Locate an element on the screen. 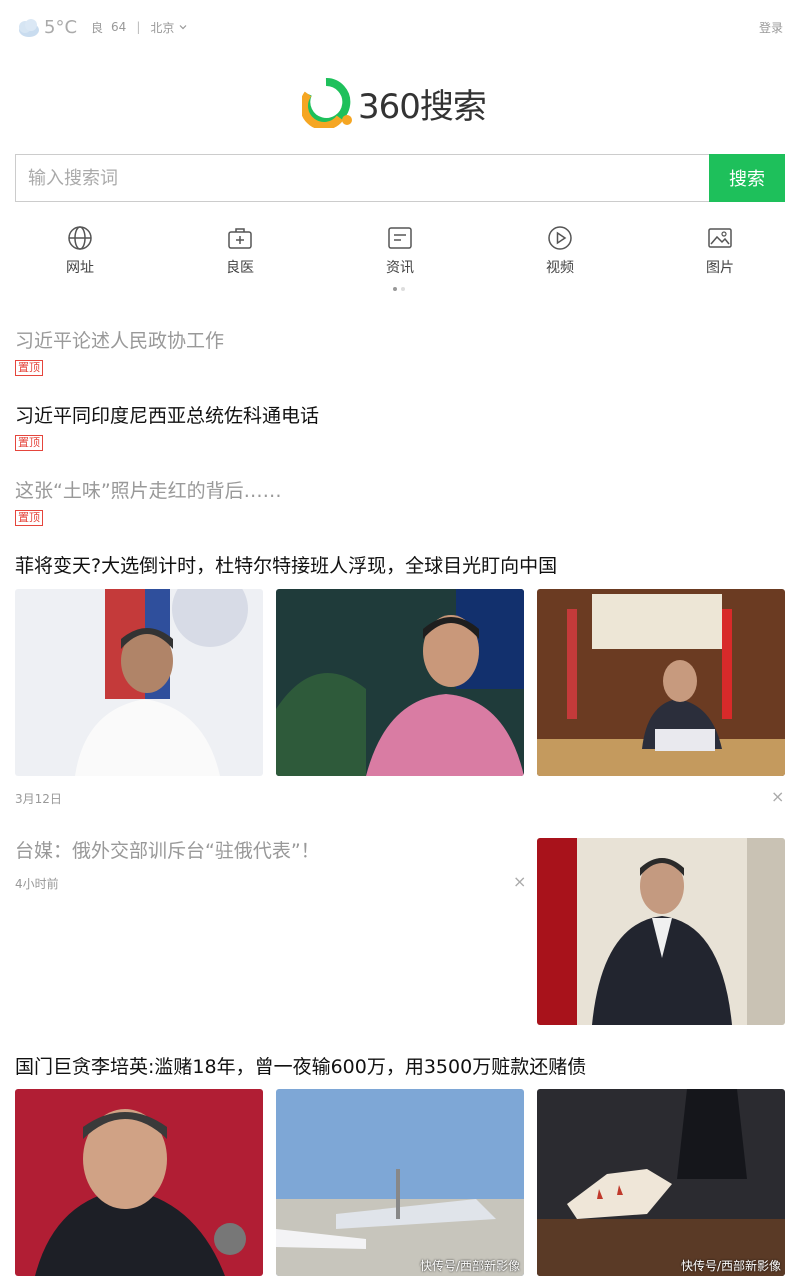 The width and height of the screenshot is (800, 1280). nav-item-news: 资讯 is located at coordinates (400, 250).